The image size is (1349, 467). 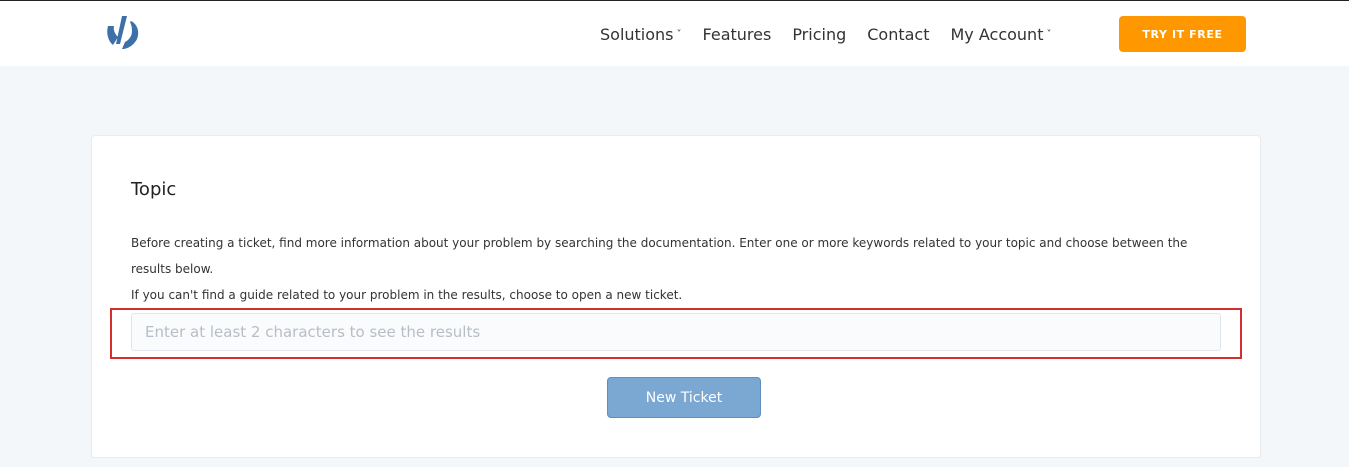 I want to click on card-title: Topic, so click(x=154, y=189).